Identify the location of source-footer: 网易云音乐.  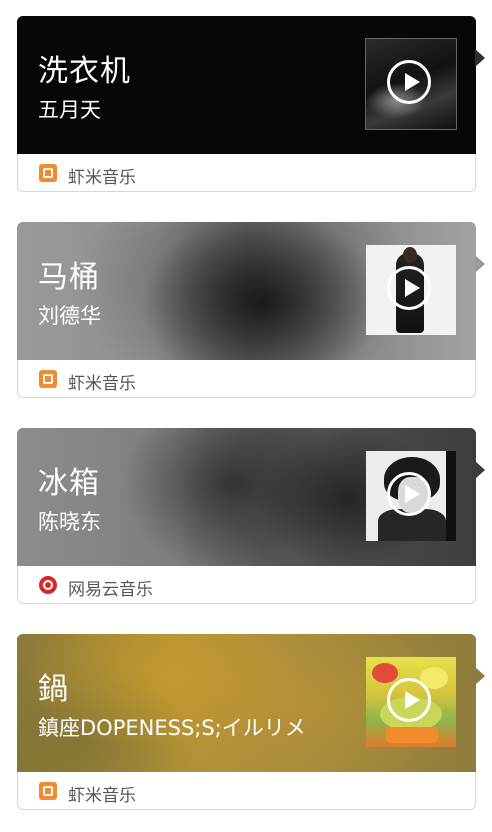
(246, 585).